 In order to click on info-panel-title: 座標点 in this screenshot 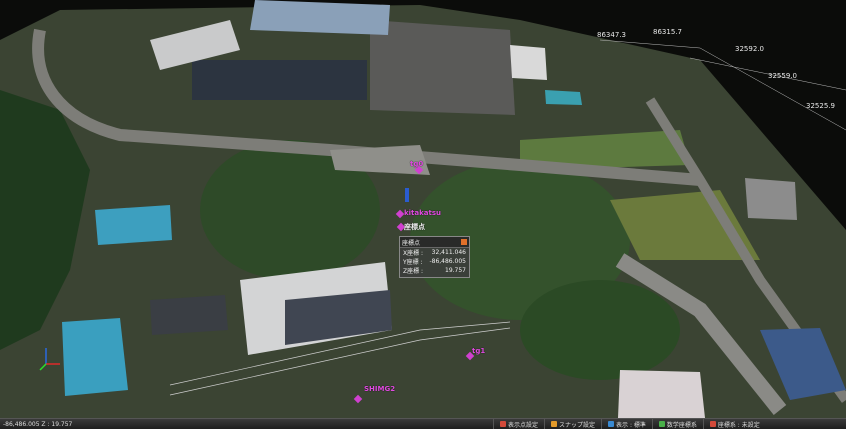, I will do `click(411, 243)`.